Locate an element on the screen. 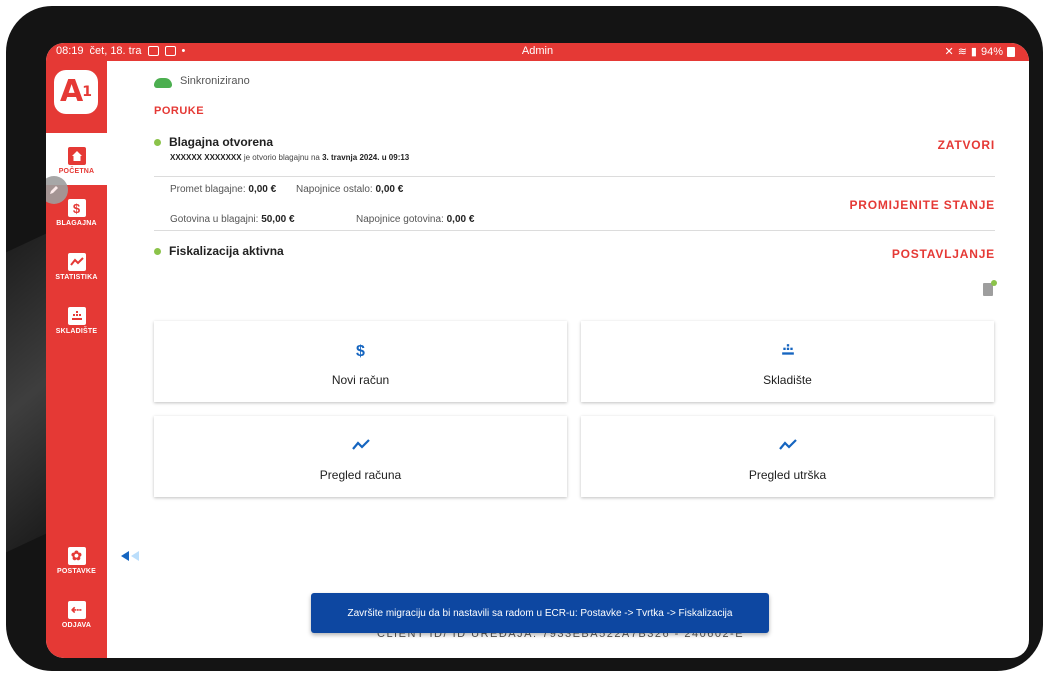 This screenshot has height=677, width=1049. a1-logo: A1 is located at coordinates (76, 92).